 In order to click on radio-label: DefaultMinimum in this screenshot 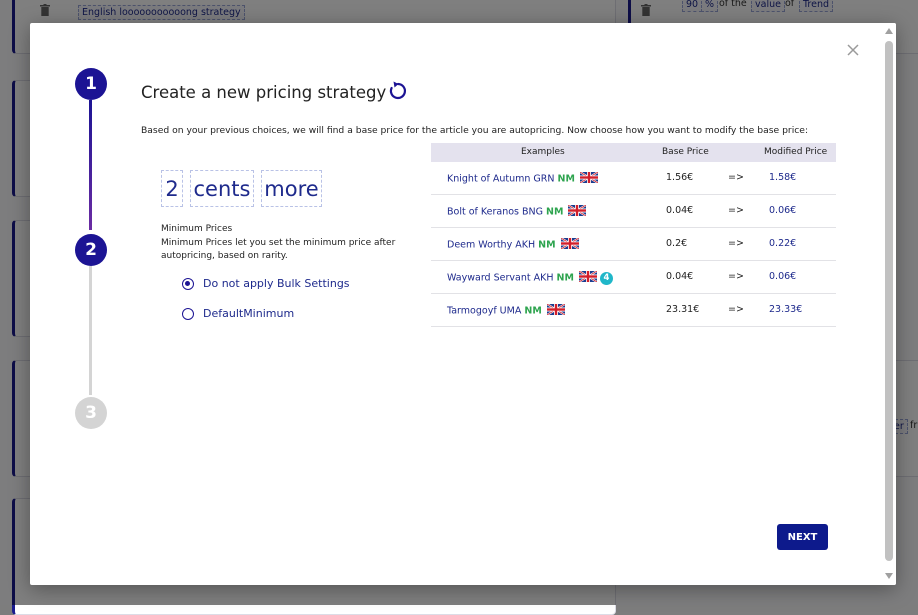, I will do `click(249, 313)`.